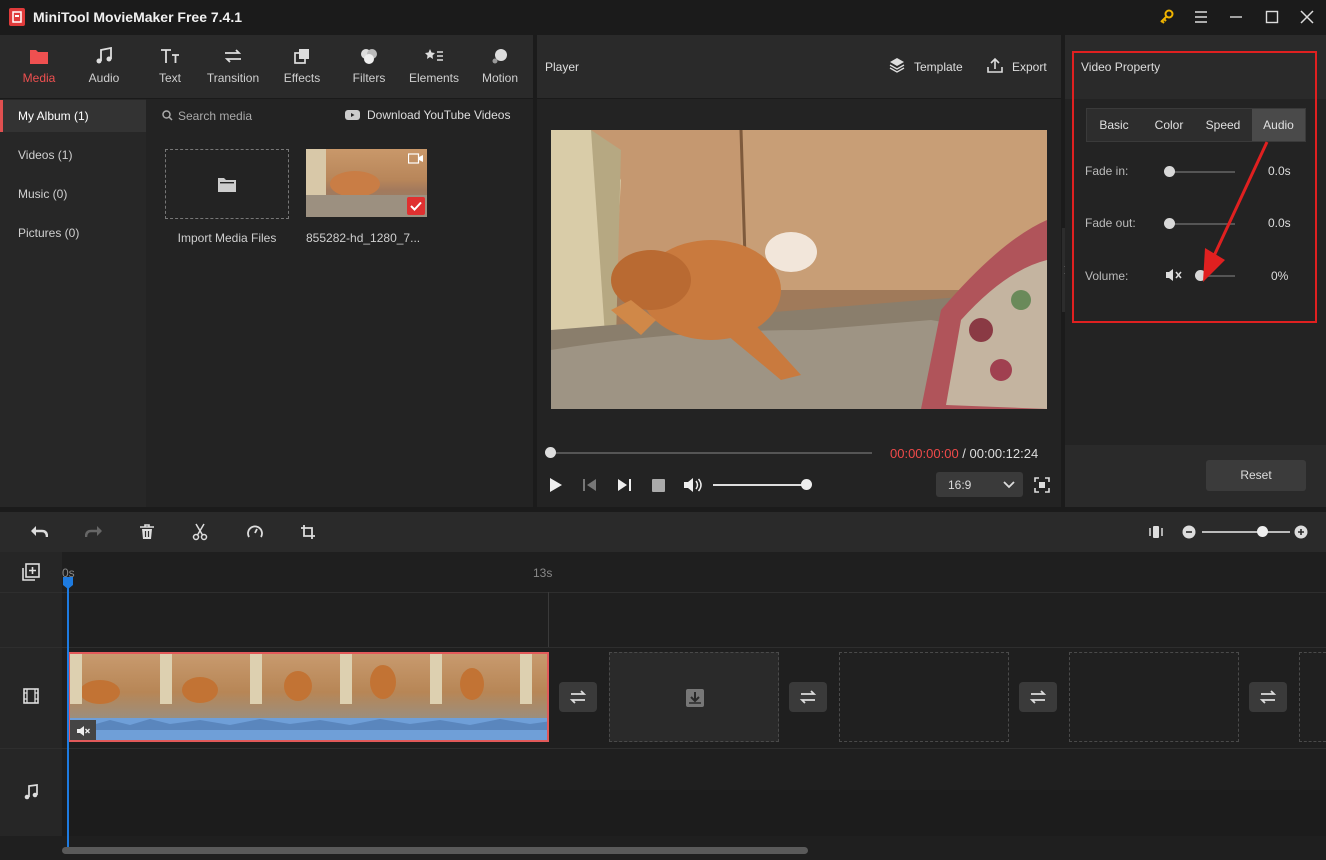 The height and width of the screenshot is (860, 1326). I want to click on tool-motion: Motion, so click(500, 70).